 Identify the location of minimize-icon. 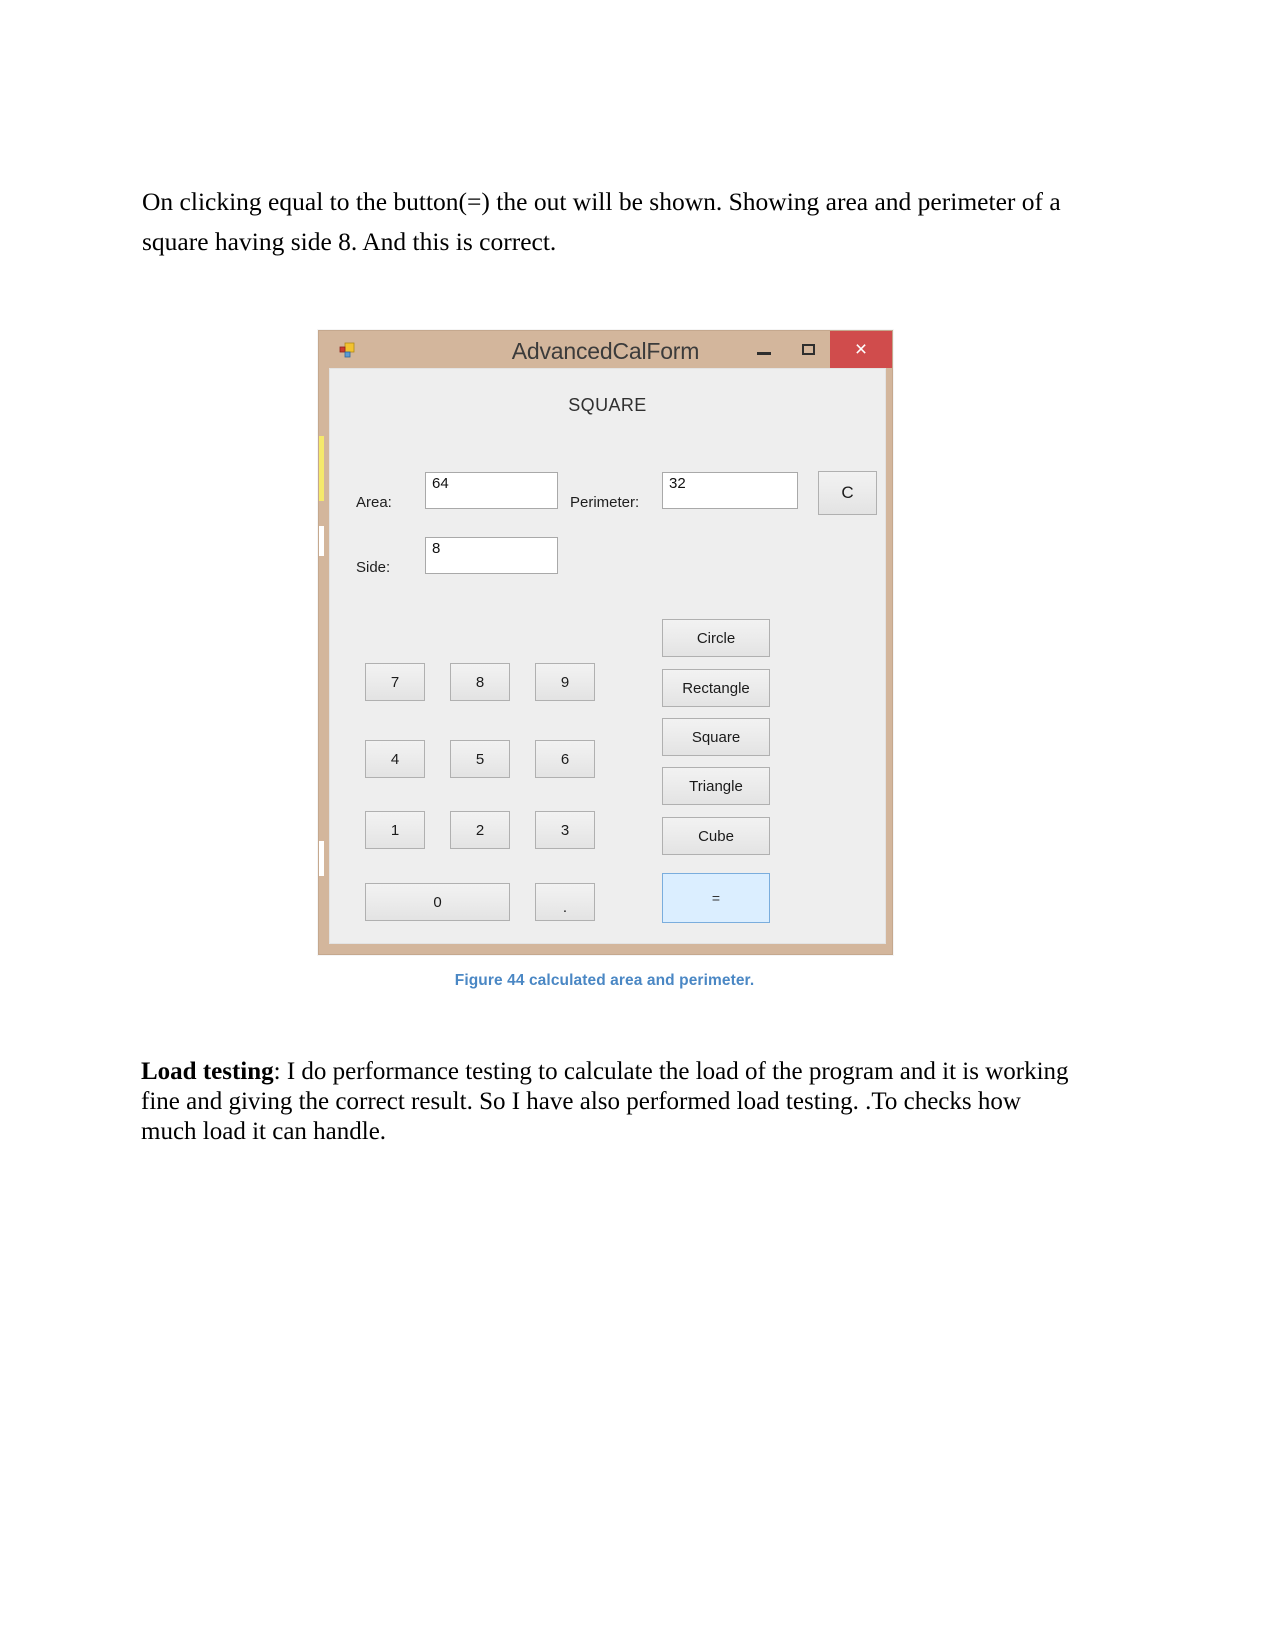
(764, 353).